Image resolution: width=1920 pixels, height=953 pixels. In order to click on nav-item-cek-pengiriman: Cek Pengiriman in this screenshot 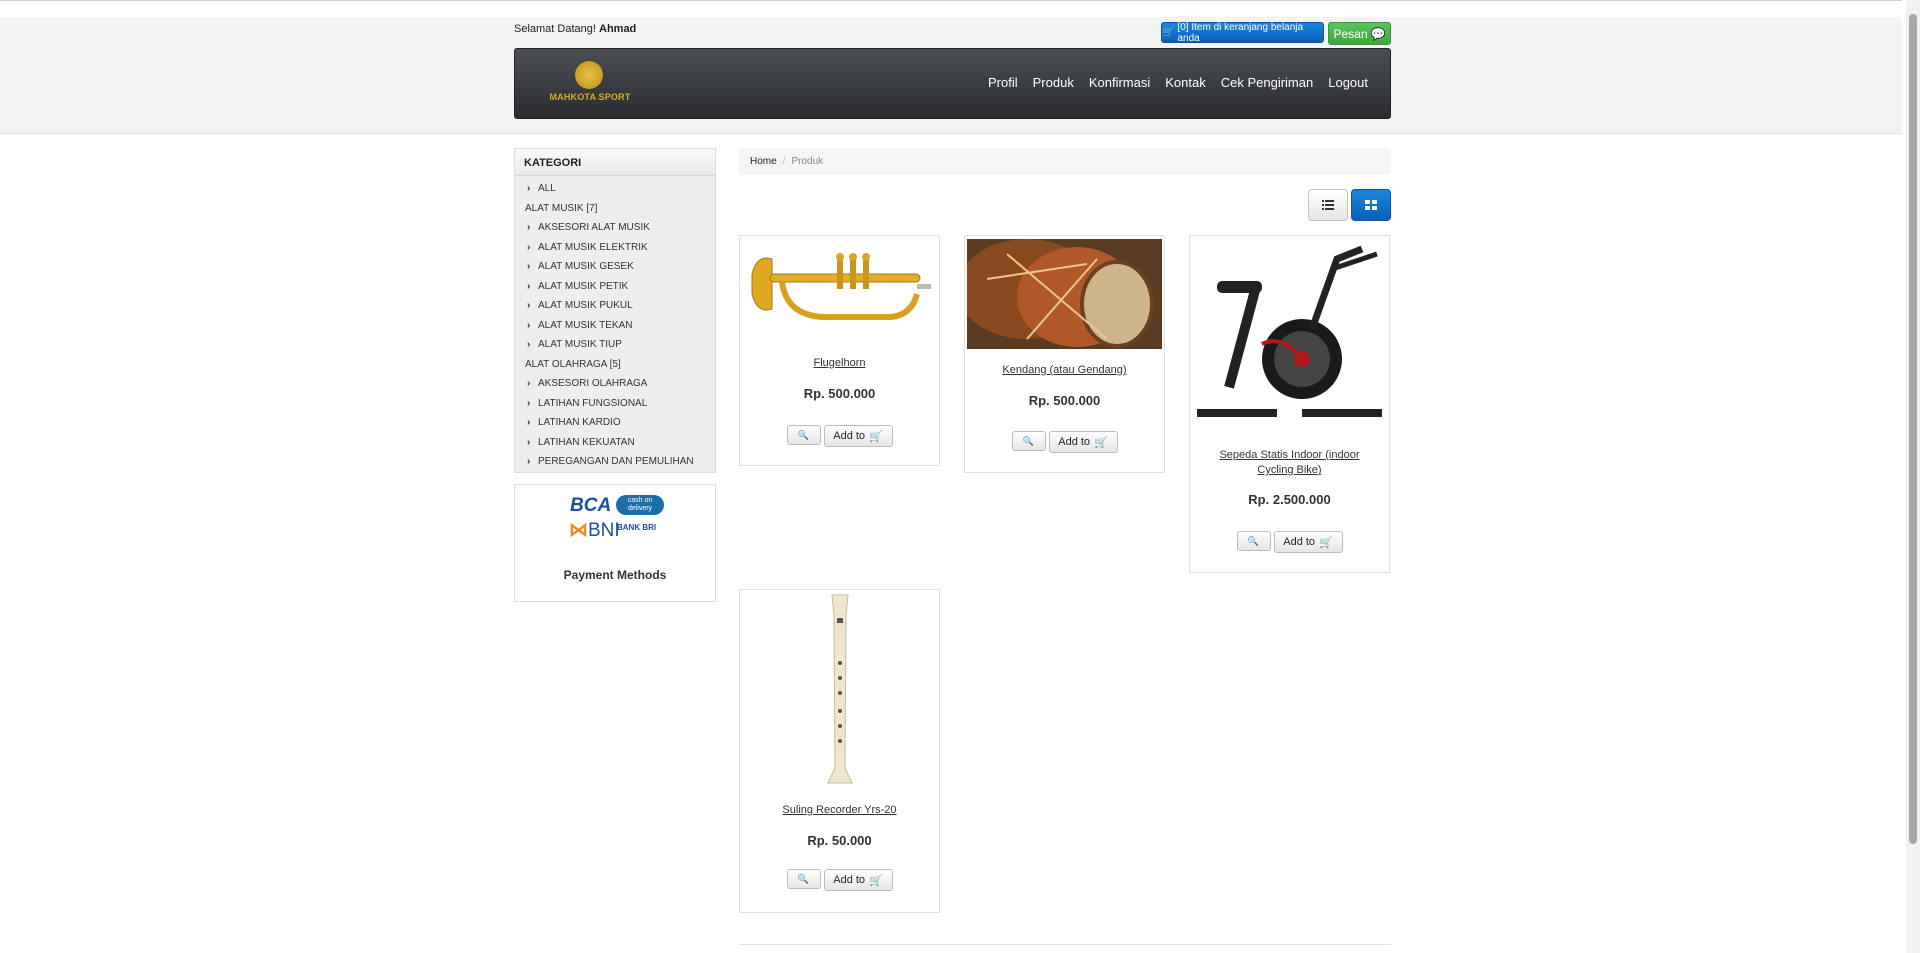, I will do `click(1267, 82)`.